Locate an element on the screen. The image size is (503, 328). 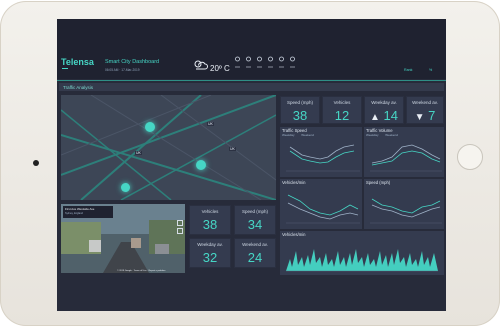
kpi-tile-vehicles-top: Vehicles 12 is located at coordinates (342, 110).